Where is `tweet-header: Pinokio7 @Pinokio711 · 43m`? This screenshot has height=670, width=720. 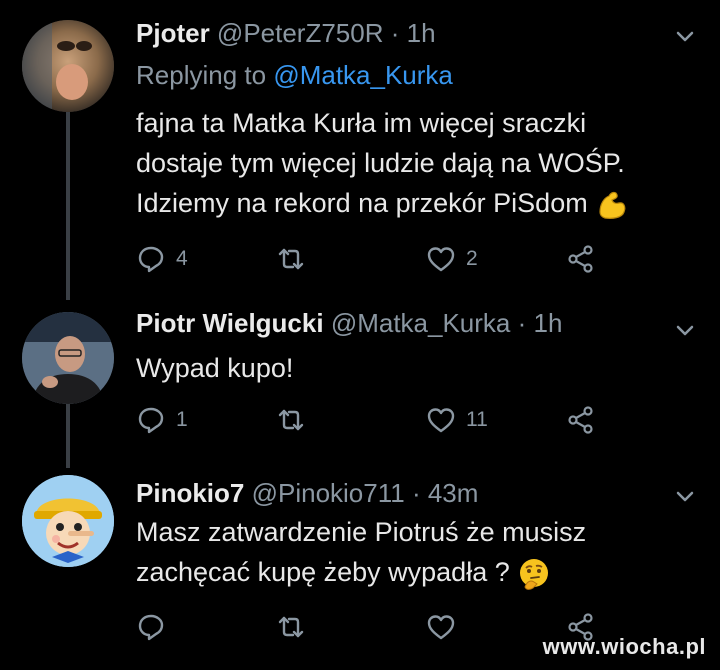 tweet-header: Pinokio7 @Pinokio711 · 43m is located at coordinates (307, 493).